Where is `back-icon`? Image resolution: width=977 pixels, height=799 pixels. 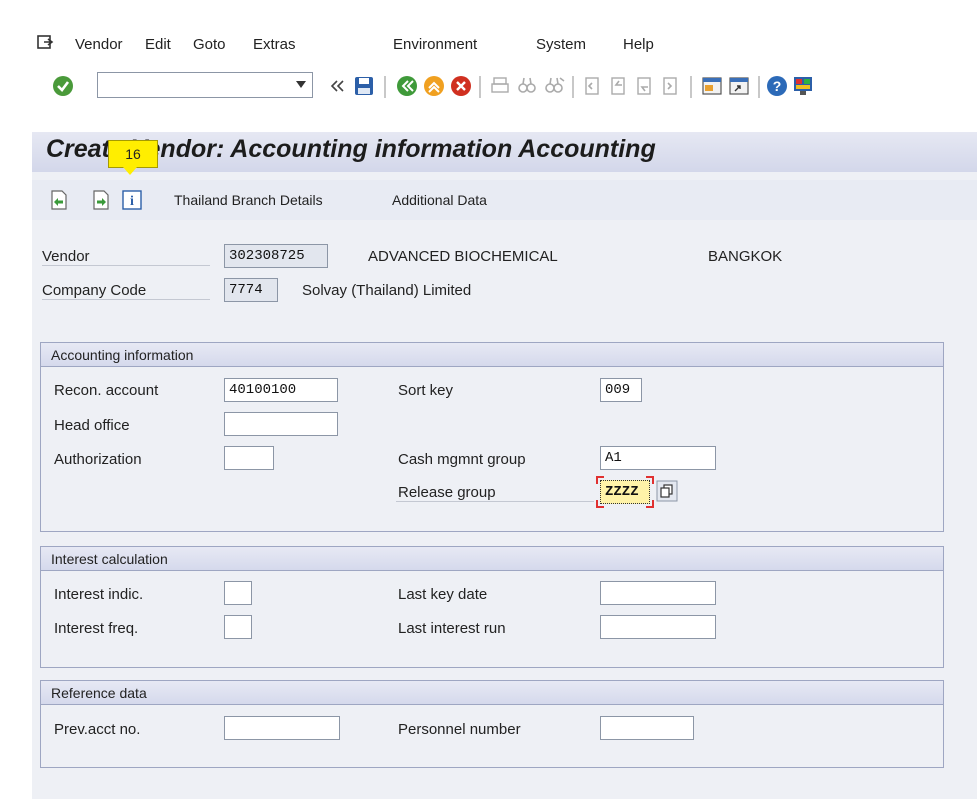
back-icon is located at coordinates (407, 86).